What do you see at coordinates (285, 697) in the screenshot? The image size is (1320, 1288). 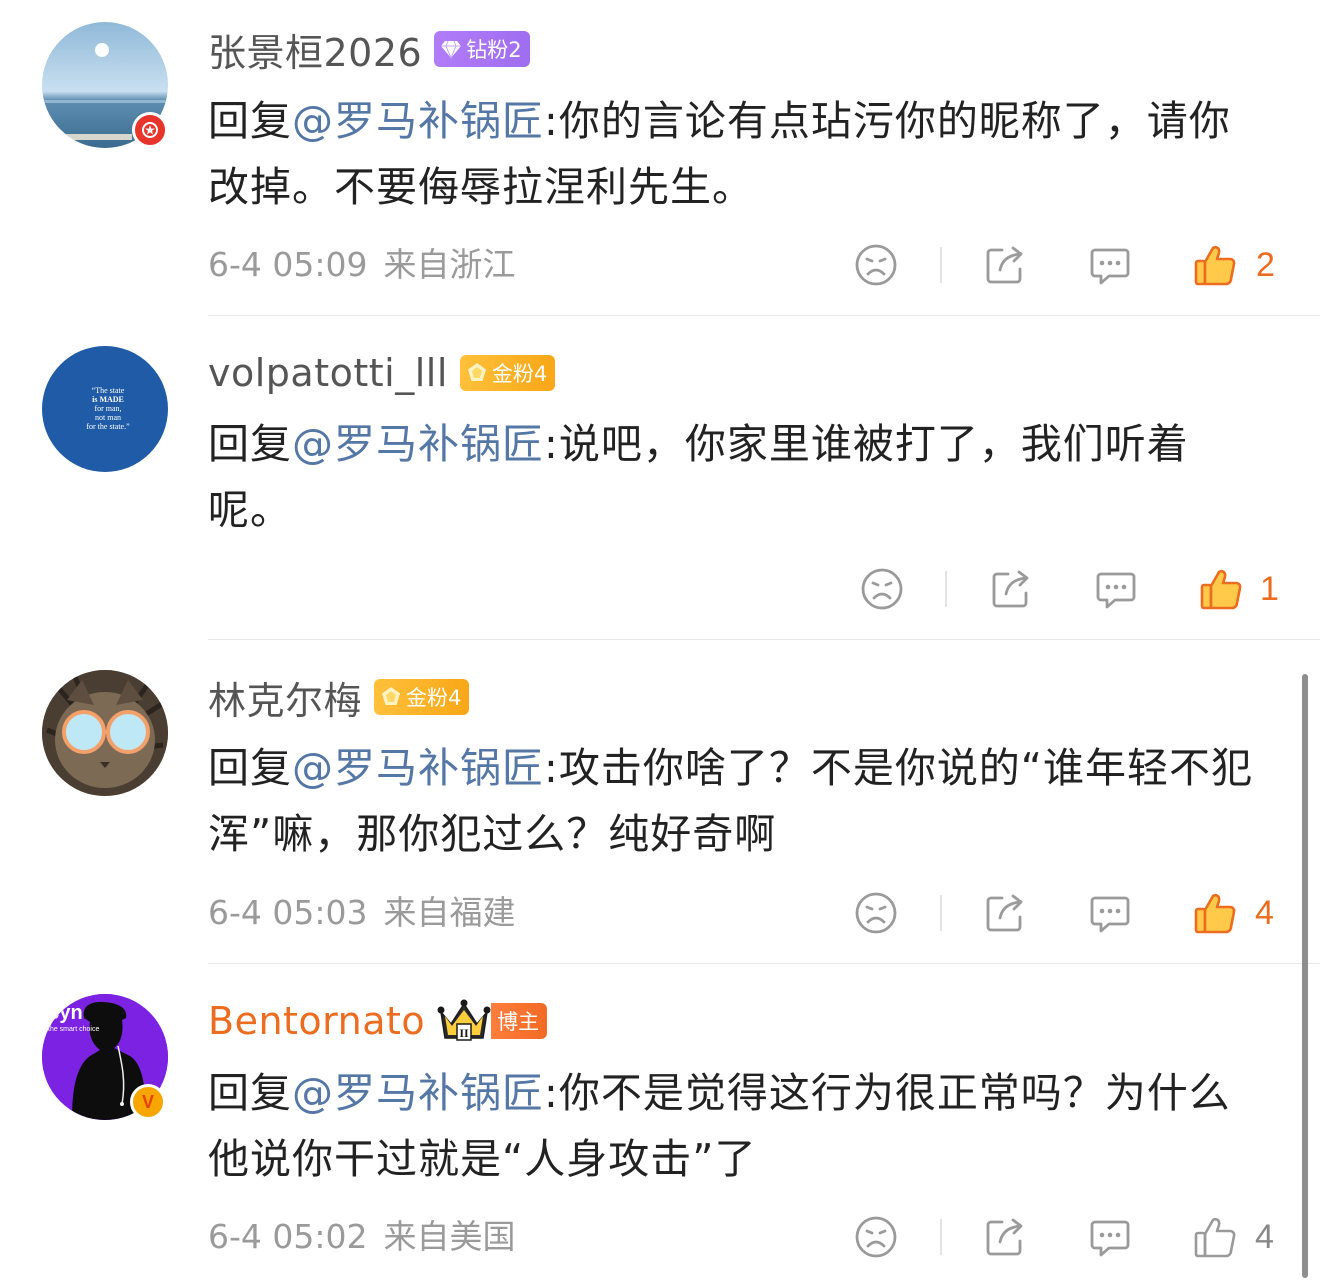 I see `username: 林克尔梅` at bounding box center [285, 697].